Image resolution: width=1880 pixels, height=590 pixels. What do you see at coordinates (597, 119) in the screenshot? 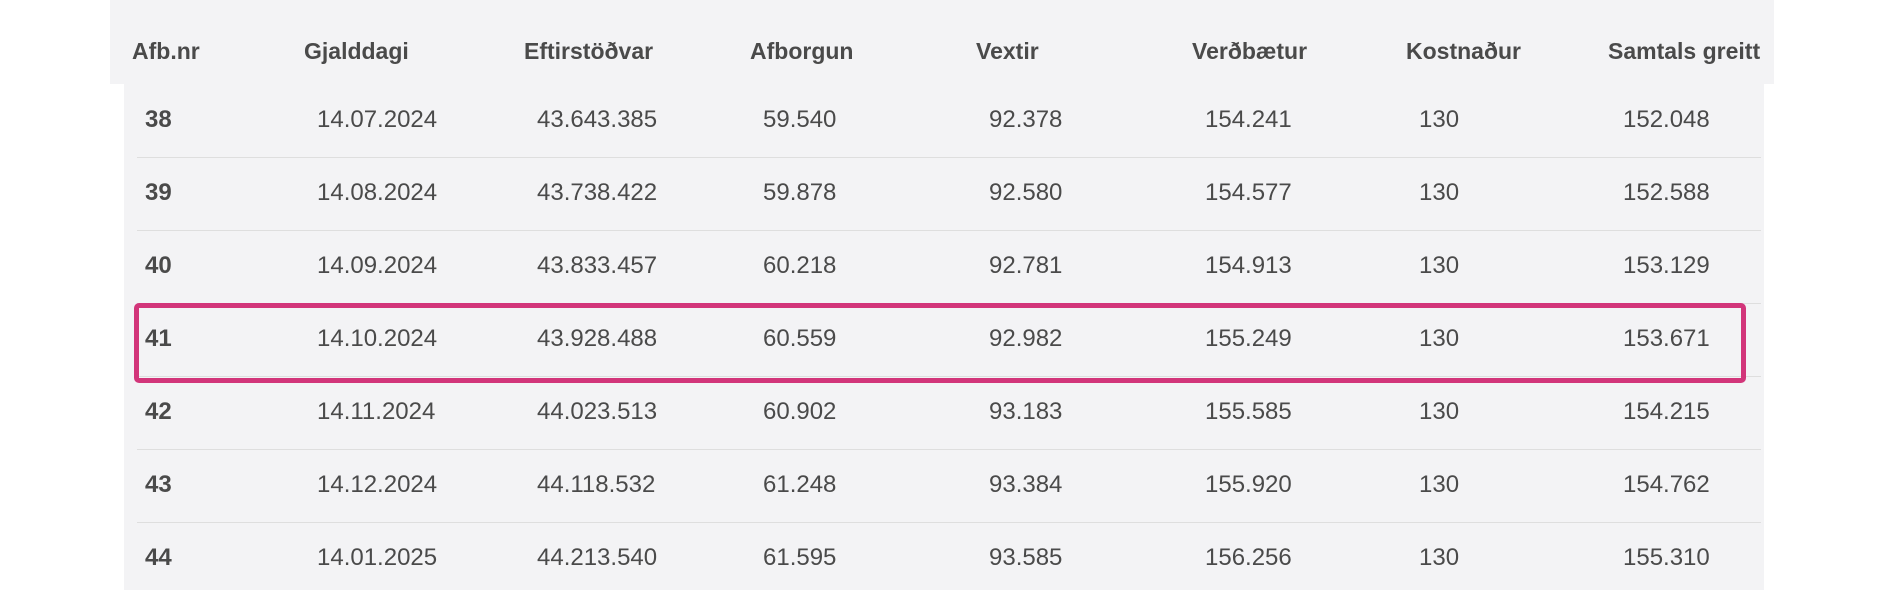
I see `cell-eftirstodvar: 43.643.385` at bounding box center [597, 119].